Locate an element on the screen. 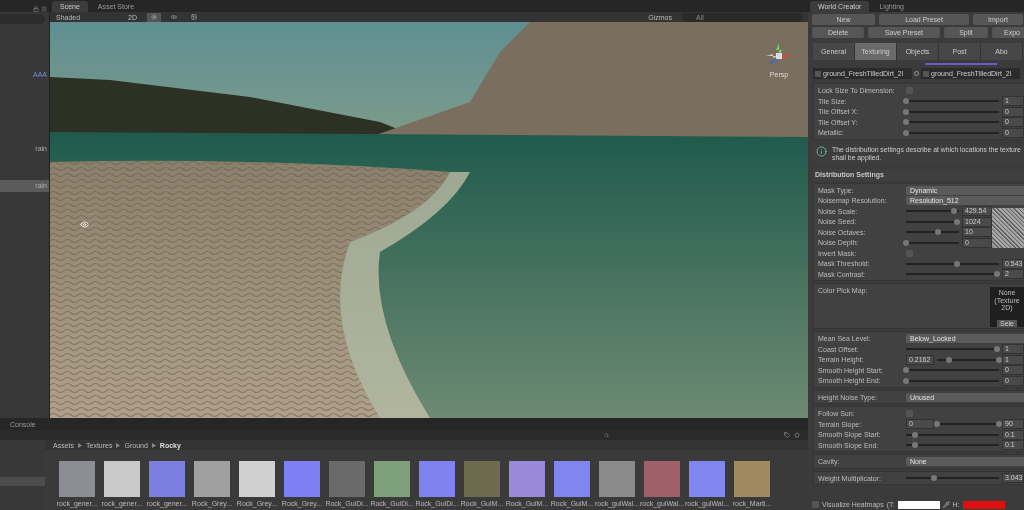  speaker-icon is located at coordinates (173, 17).